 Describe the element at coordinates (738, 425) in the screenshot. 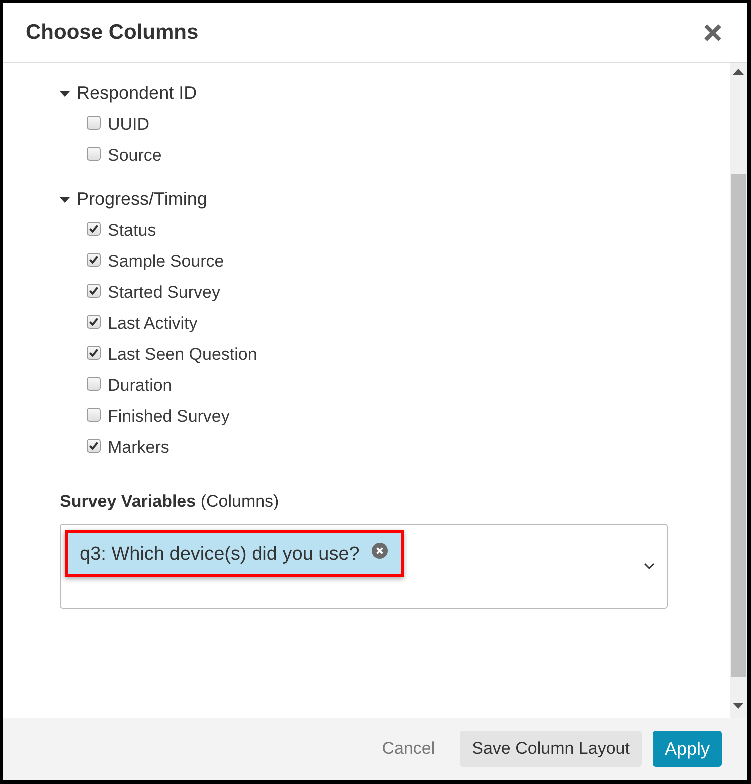

I see `scrollbar-thumb` at that location.